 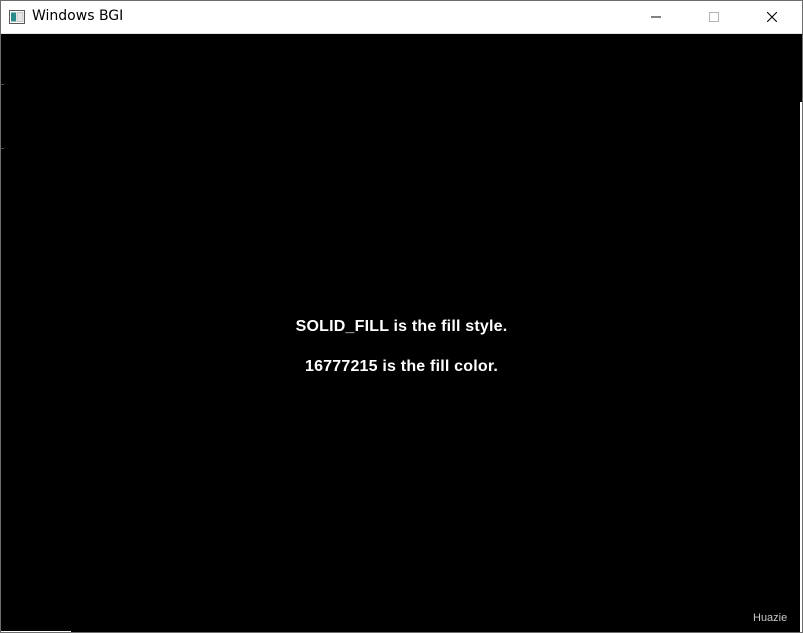 I want to click on minimize-icon, so click(x=656, y=17).